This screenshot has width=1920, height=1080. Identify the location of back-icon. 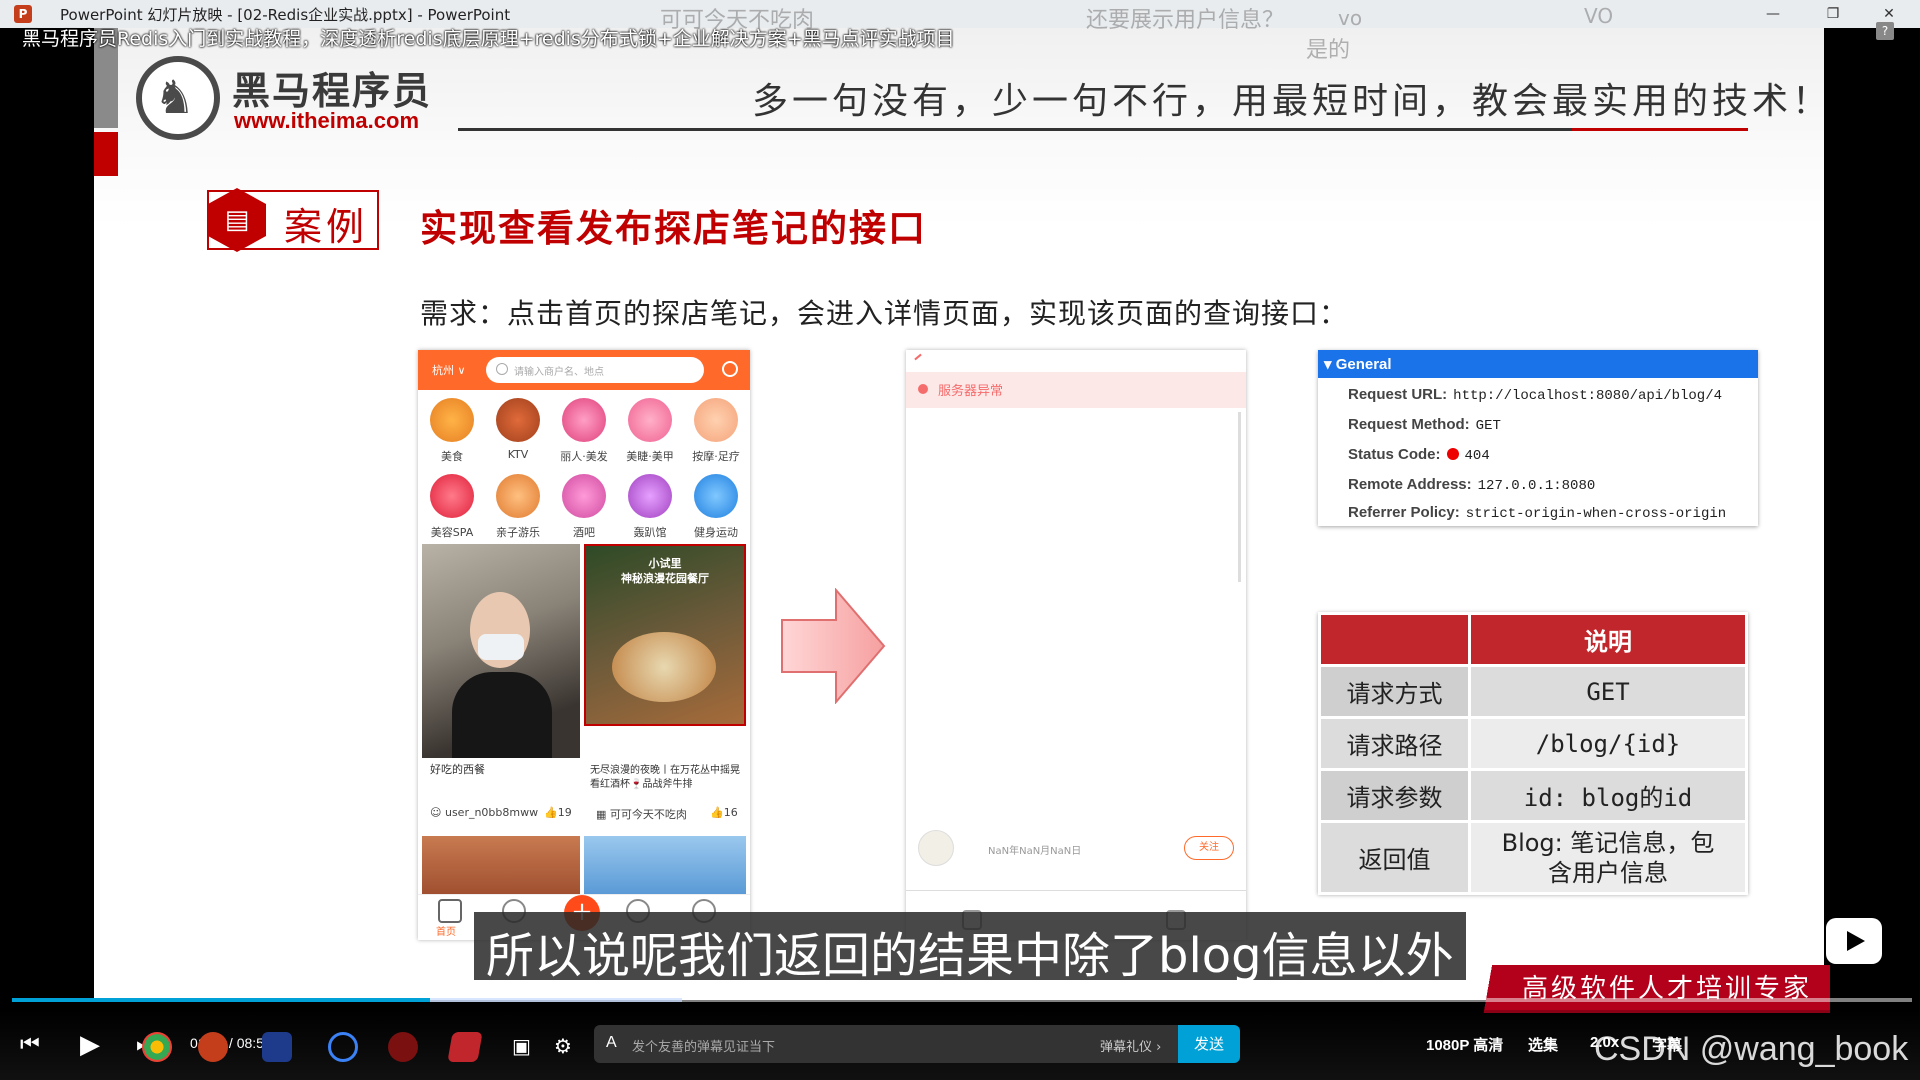
(918, 357).